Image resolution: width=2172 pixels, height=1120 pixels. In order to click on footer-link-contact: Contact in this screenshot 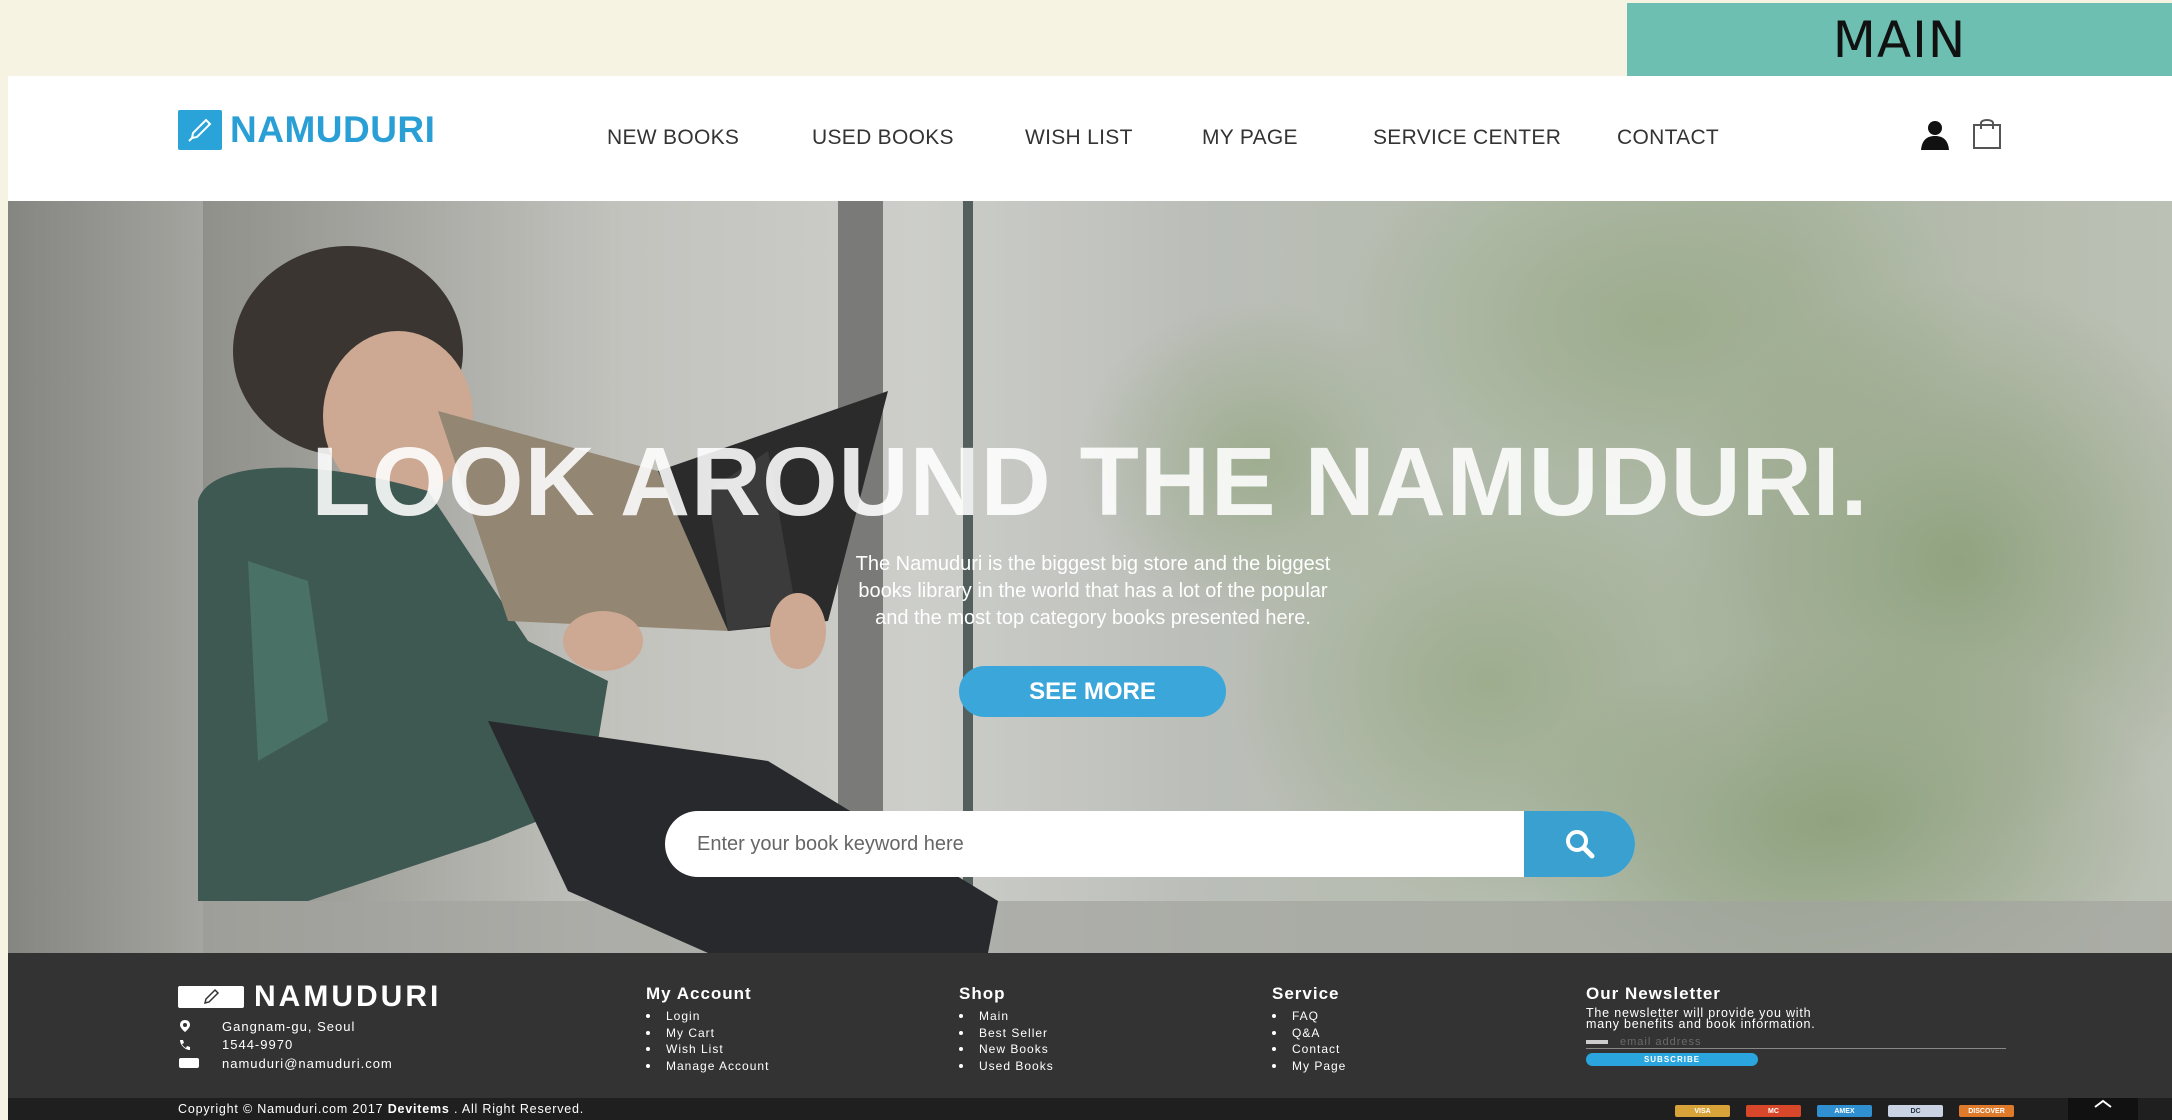, I will do `click(1309, 1049)`.